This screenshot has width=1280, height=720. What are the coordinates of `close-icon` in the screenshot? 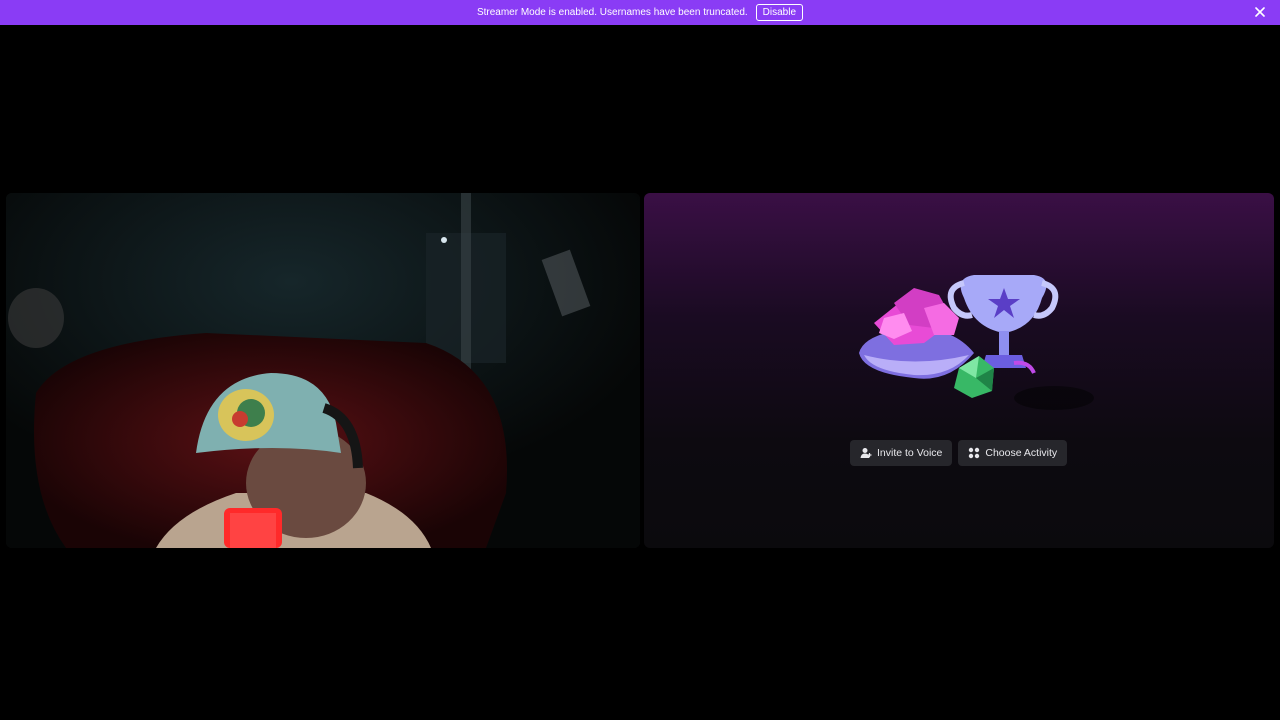 It's located at (1260, 12).